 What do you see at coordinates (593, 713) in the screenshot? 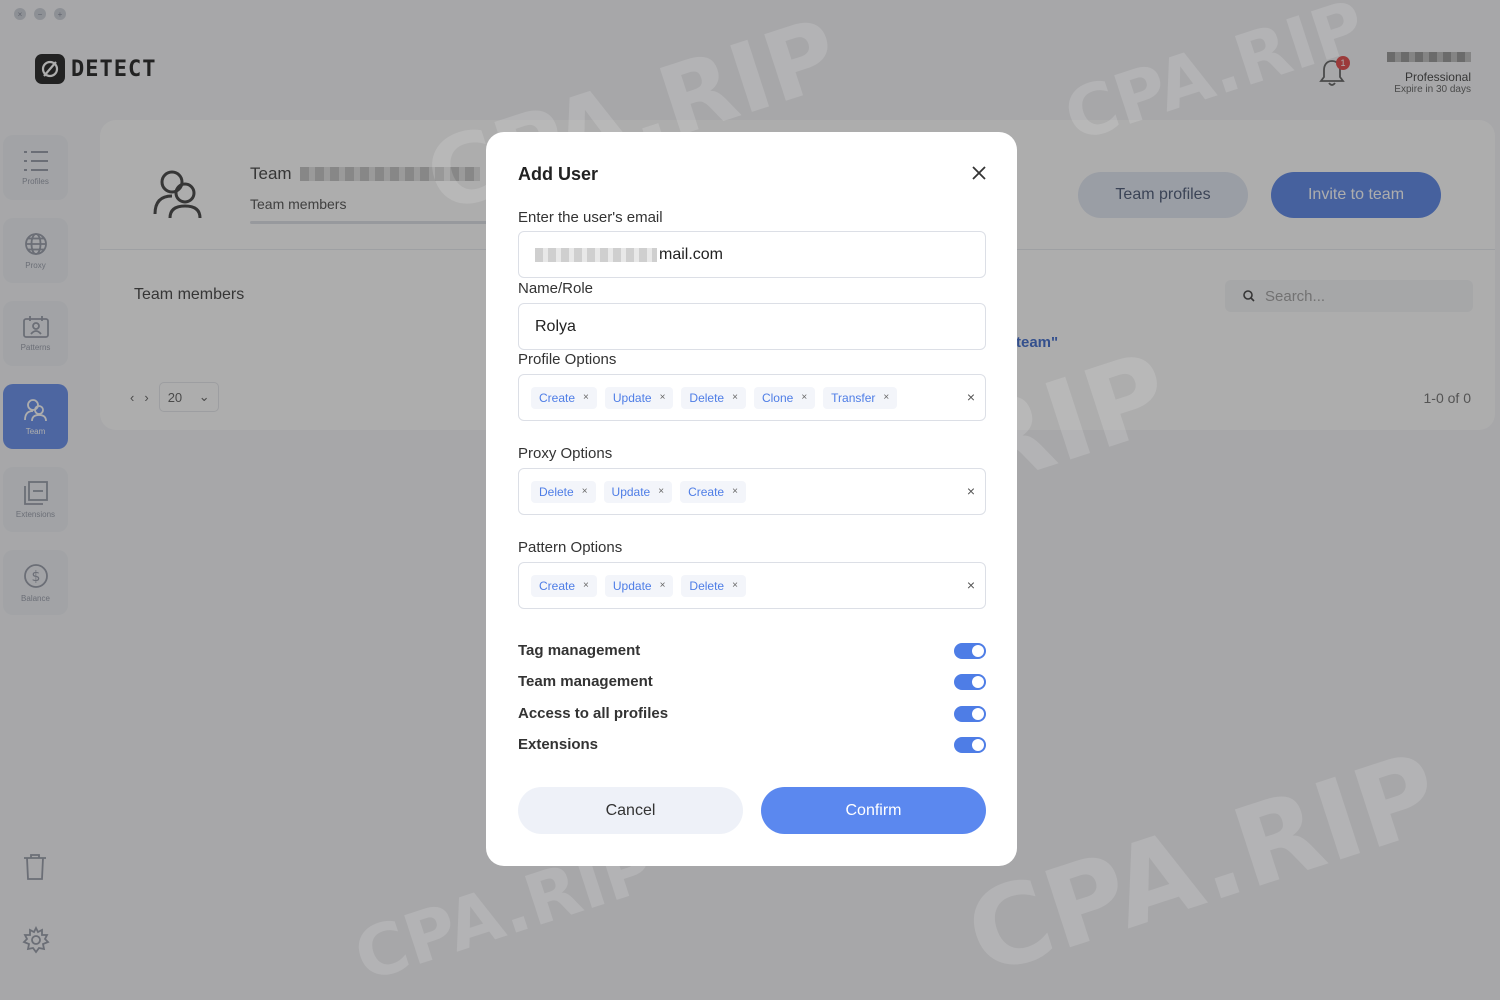
I see `toggle-label: Access to all profiles` at bounding box center [593, 713].